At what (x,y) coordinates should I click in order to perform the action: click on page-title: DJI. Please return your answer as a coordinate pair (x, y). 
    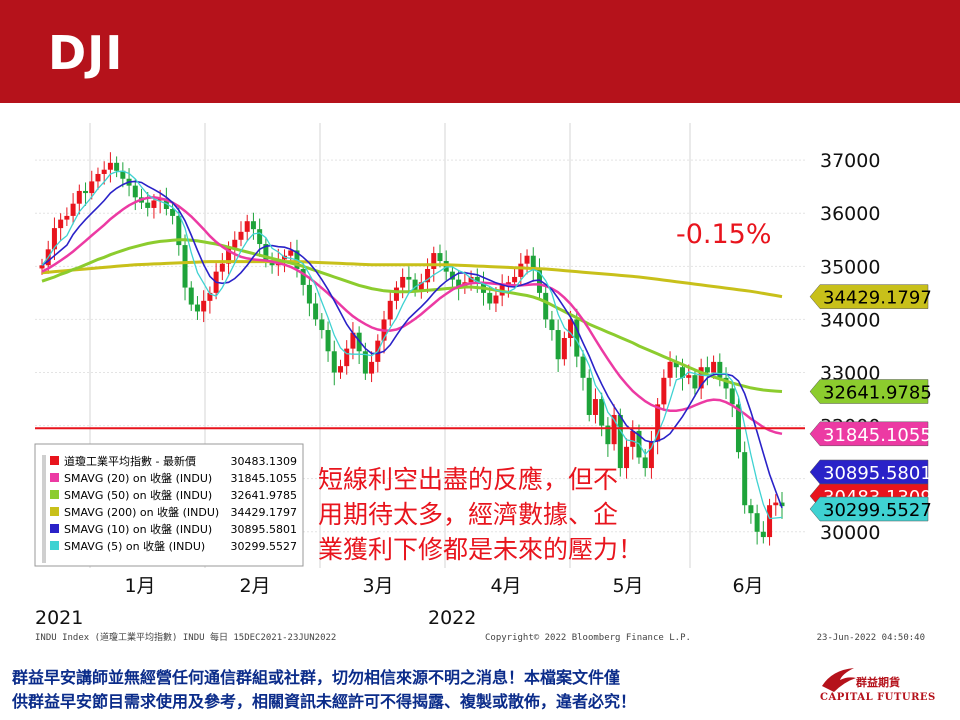
    Looking at the image, I should click on (86, 53).